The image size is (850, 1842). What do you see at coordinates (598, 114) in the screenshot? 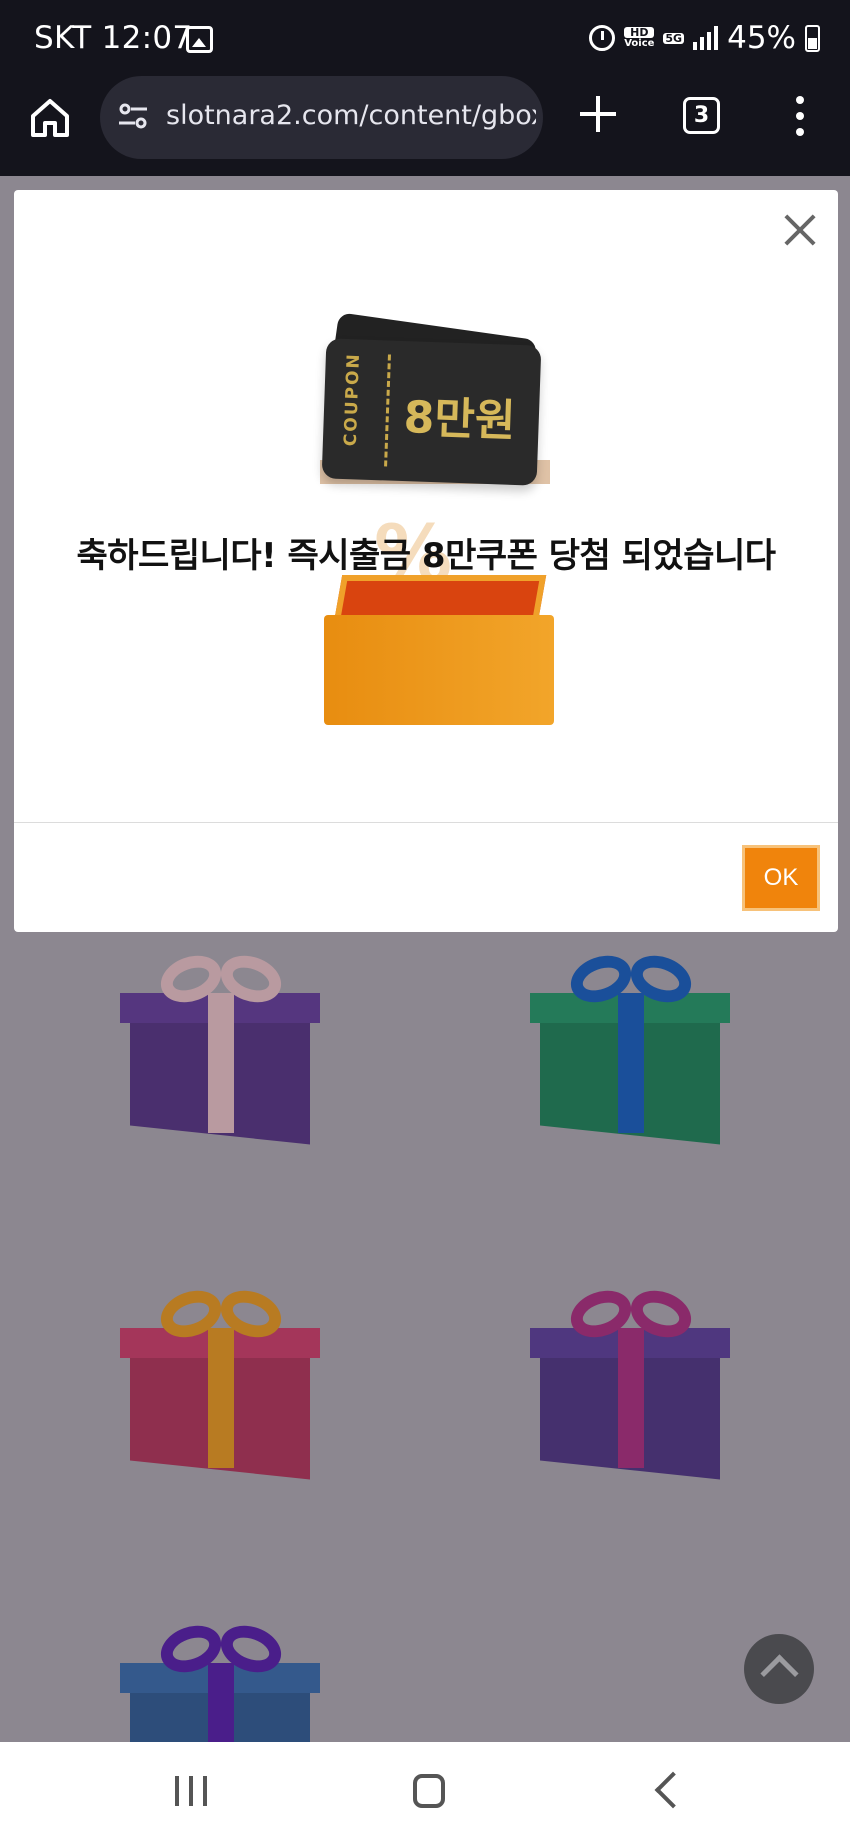
I see `new-tab-icon` at bounding box center [598, 114].